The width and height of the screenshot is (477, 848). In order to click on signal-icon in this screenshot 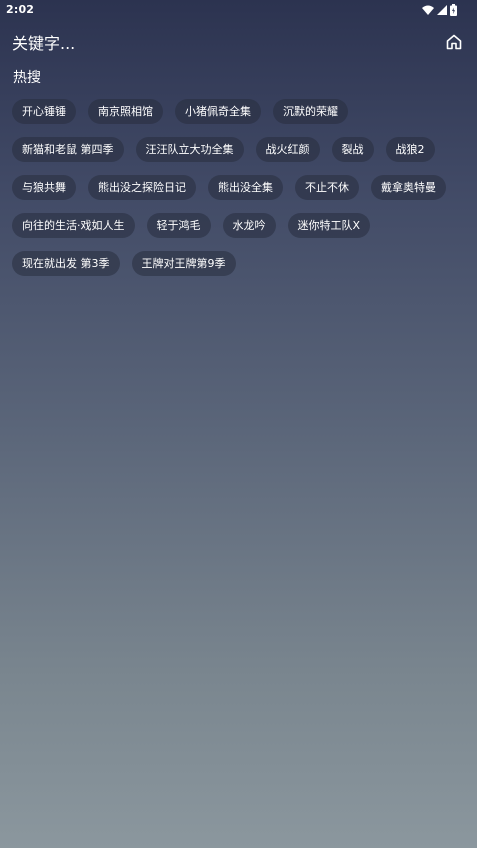, I will do `click(442, 10)`.